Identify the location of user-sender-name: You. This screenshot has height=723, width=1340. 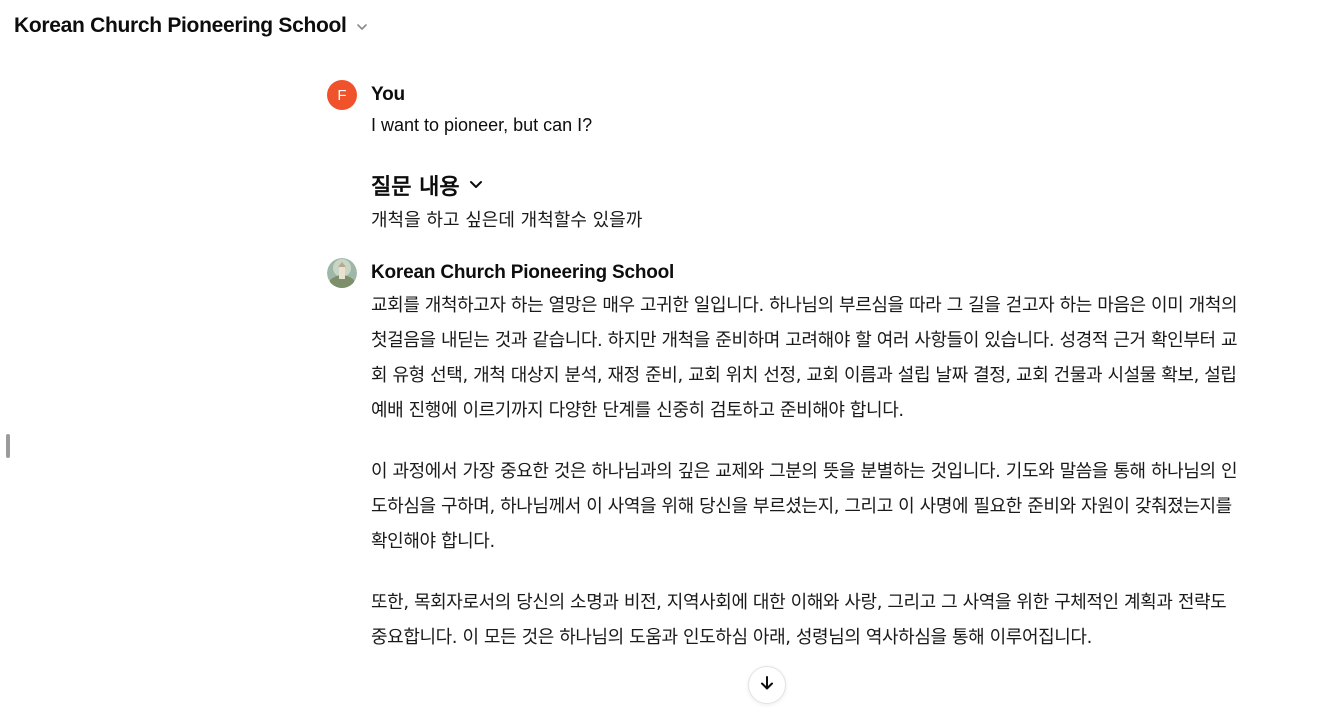
(388, 94).